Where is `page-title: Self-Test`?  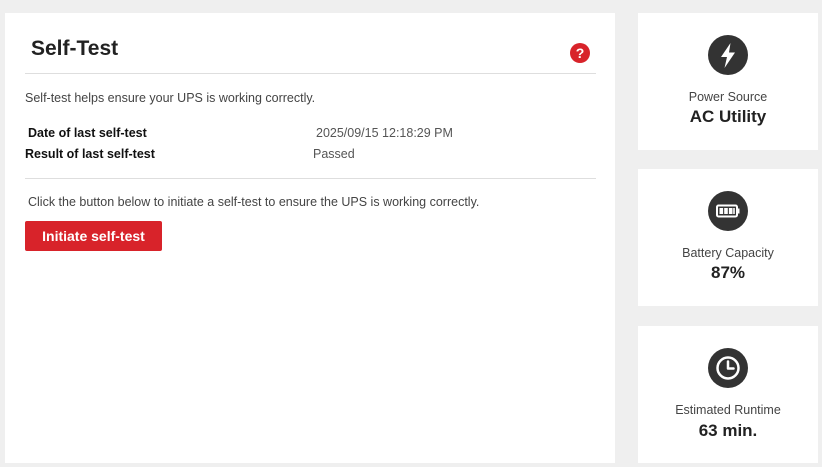 page-title: Self-Test is located at coordinates (75, 48).